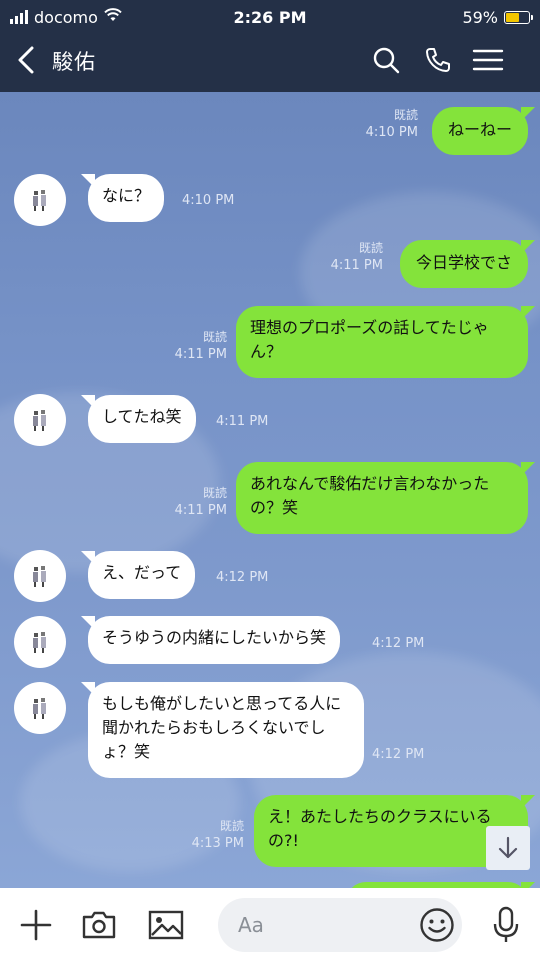  I want to click on message-bubble-received: そうゆうの内緒にしたいから笑, so click(210, 640).